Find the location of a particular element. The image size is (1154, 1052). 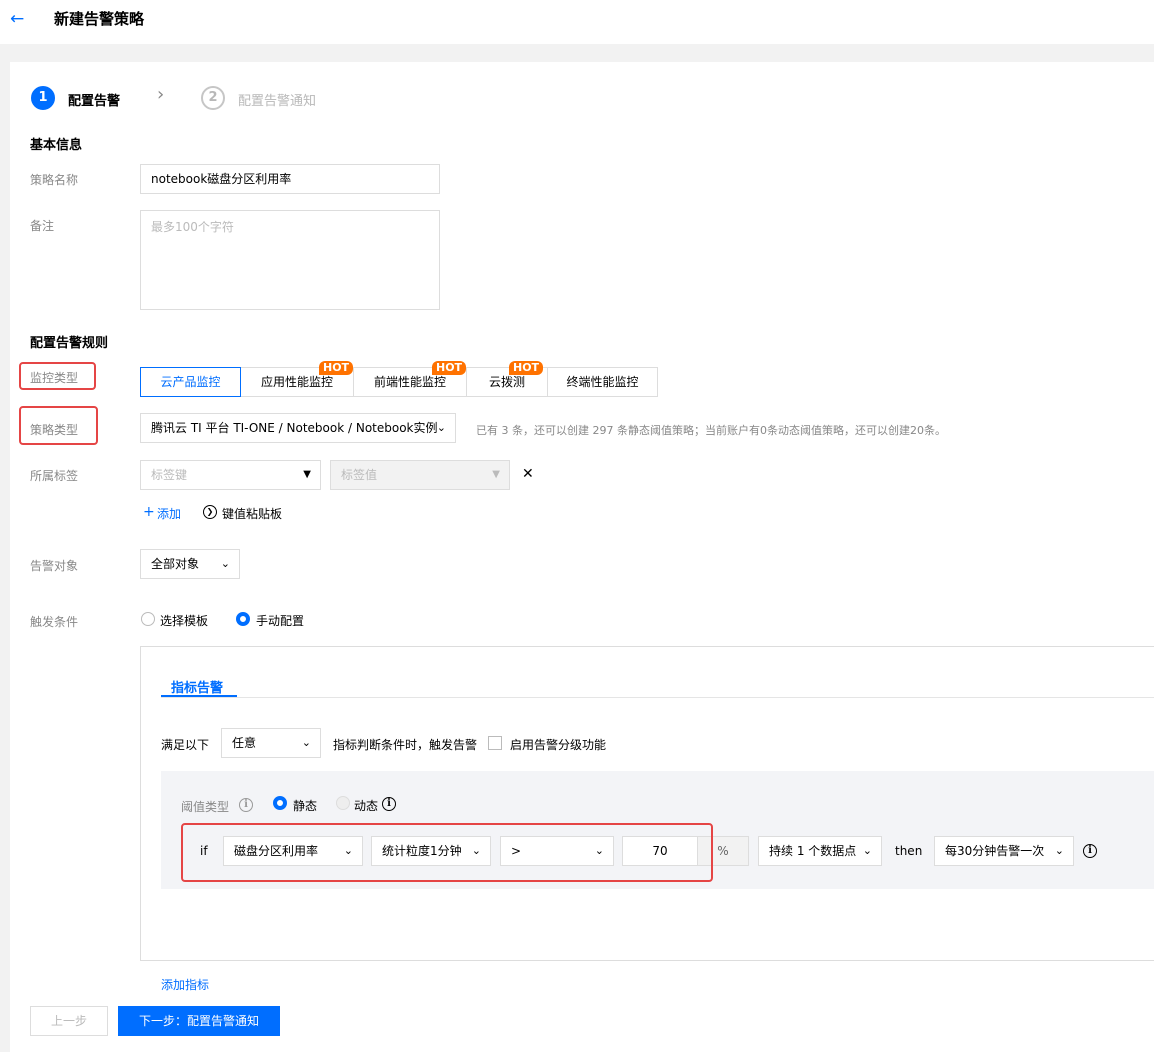

policy-name-input: notebook磁盘分区利用率 is located at coordinates (290, 179).